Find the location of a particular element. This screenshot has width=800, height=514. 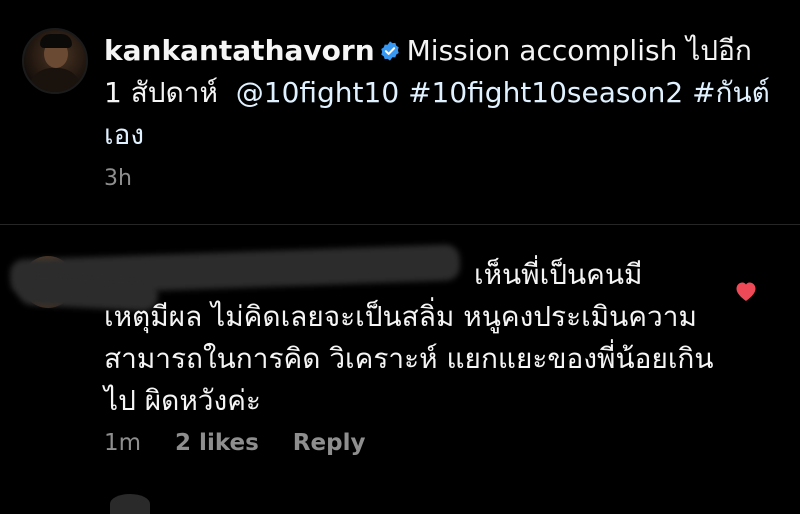

divider is located at coordinates (400, 224).